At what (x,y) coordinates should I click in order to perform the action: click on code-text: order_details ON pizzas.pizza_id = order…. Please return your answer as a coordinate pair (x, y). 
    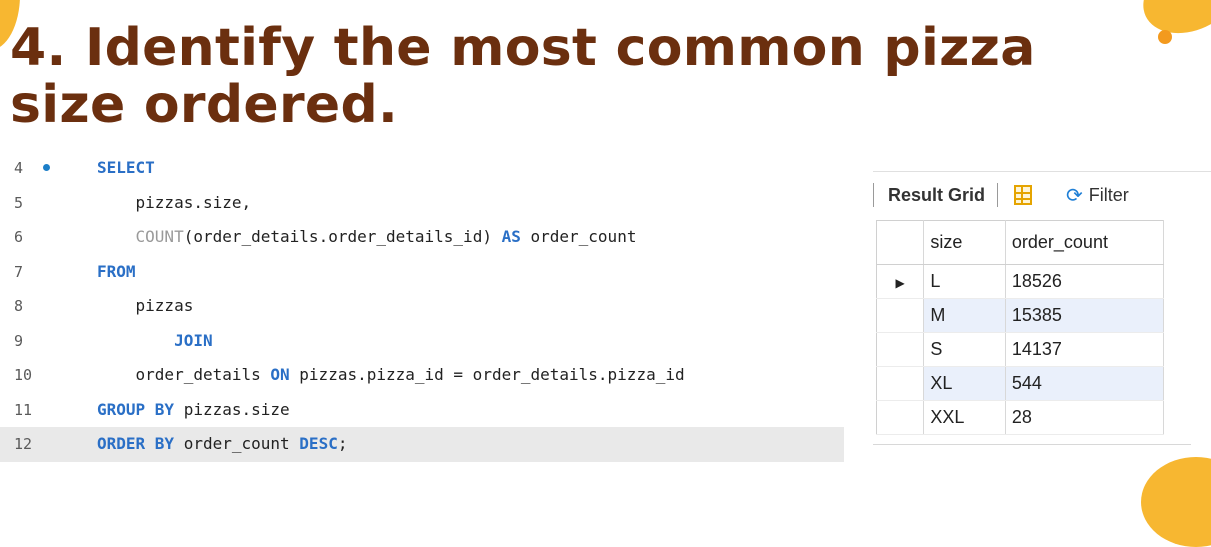
    Looking at the image, I should click on (391, 375).